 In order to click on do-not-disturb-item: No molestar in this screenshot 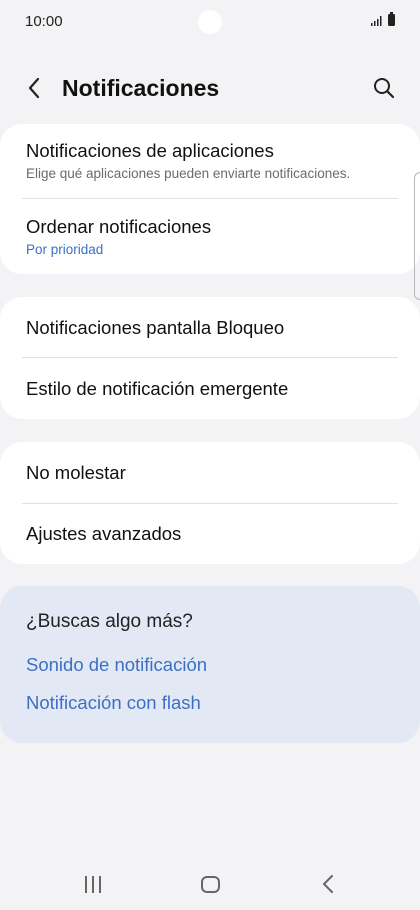, I will do `click(212, 473)`.